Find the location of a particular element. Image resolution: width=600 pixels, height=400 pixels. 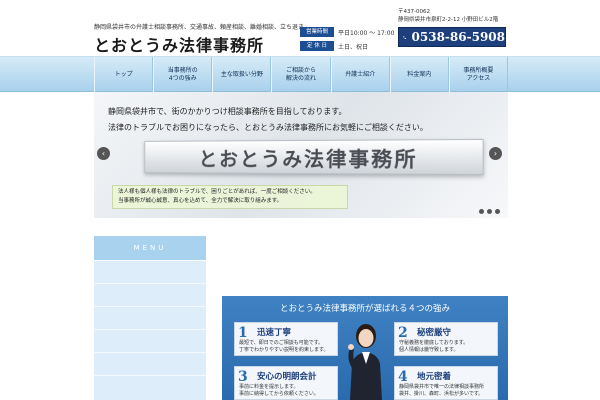

closed-value: 土日、祝日 is located at coordinates (353, 47).